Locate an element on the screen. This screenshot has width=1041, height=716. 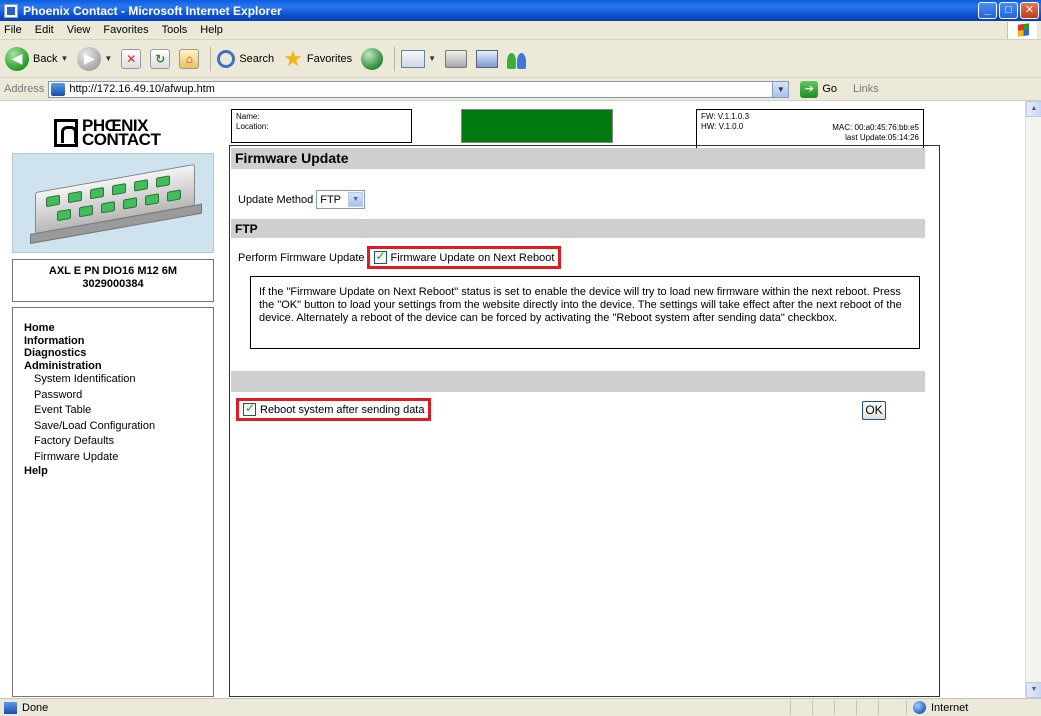
mail-icon is located at coordinates (413, 58).